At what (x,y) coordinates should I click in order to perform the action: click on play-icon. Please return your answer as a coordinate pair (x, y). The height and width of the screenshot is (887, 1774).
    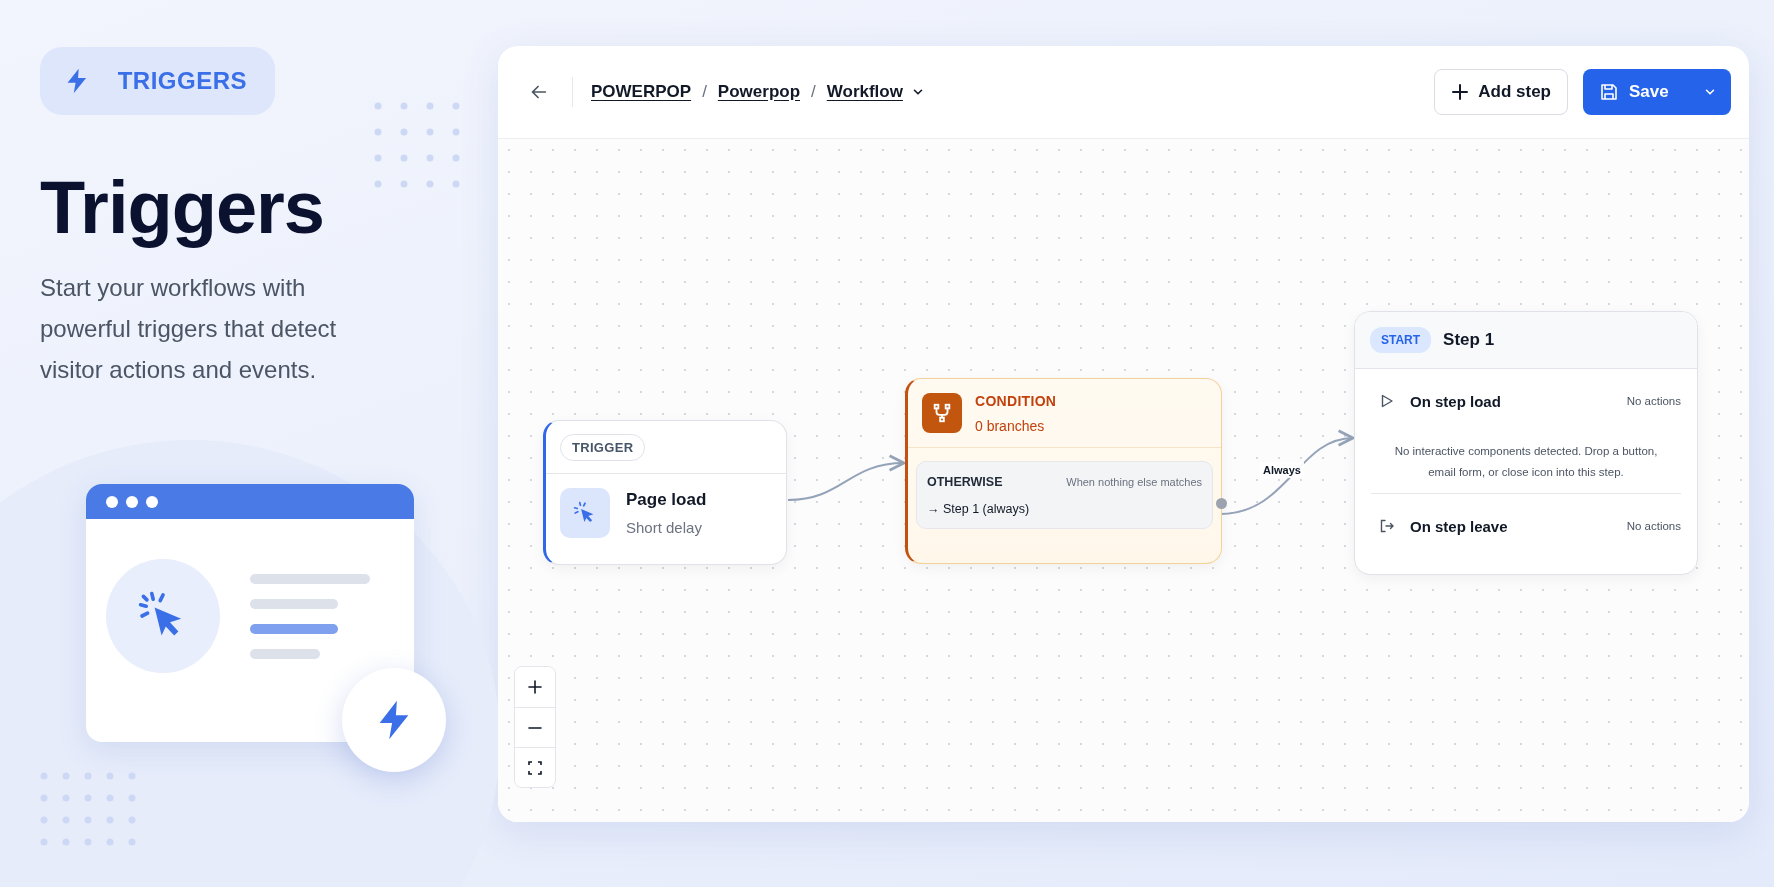
    Looking at the image, I should click on (1387, 401).